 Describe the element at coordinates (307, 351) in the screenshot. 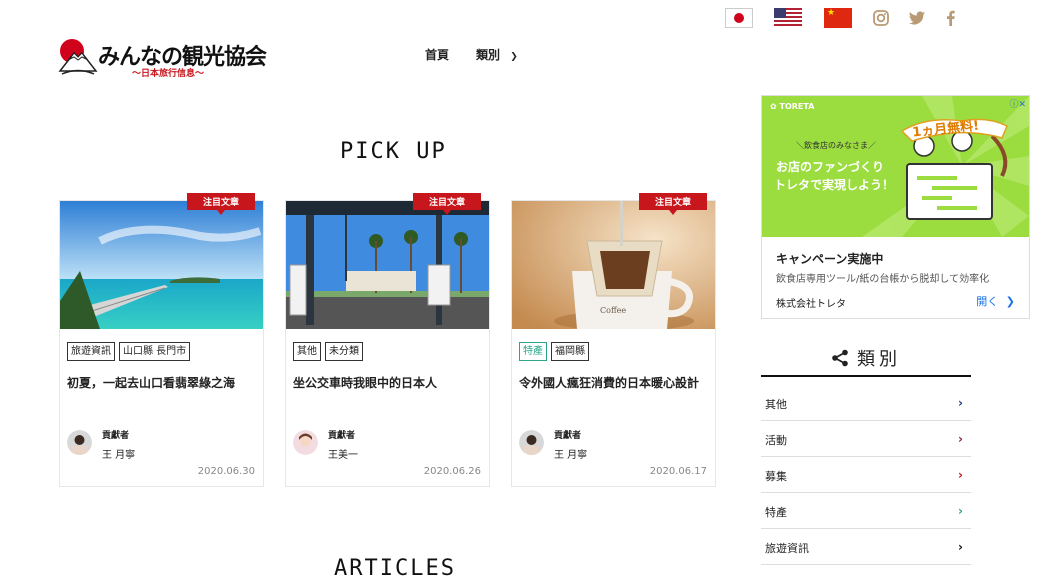

I see `tag-other: 其他` at that location.